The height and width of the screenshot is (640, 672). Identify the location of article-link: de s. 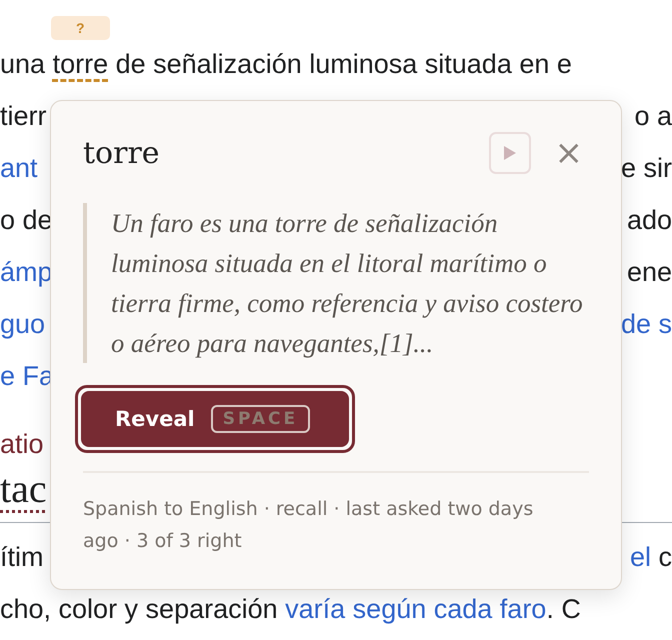
(646, 324).